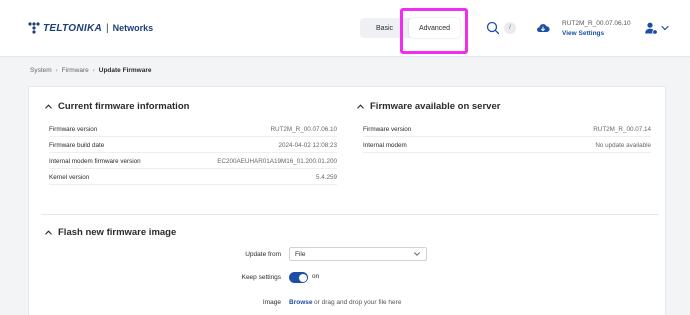  Describe the element at coordinates (124, 106) in the screenshot. I see `current-firmware-title: Current firmware information` at that location.